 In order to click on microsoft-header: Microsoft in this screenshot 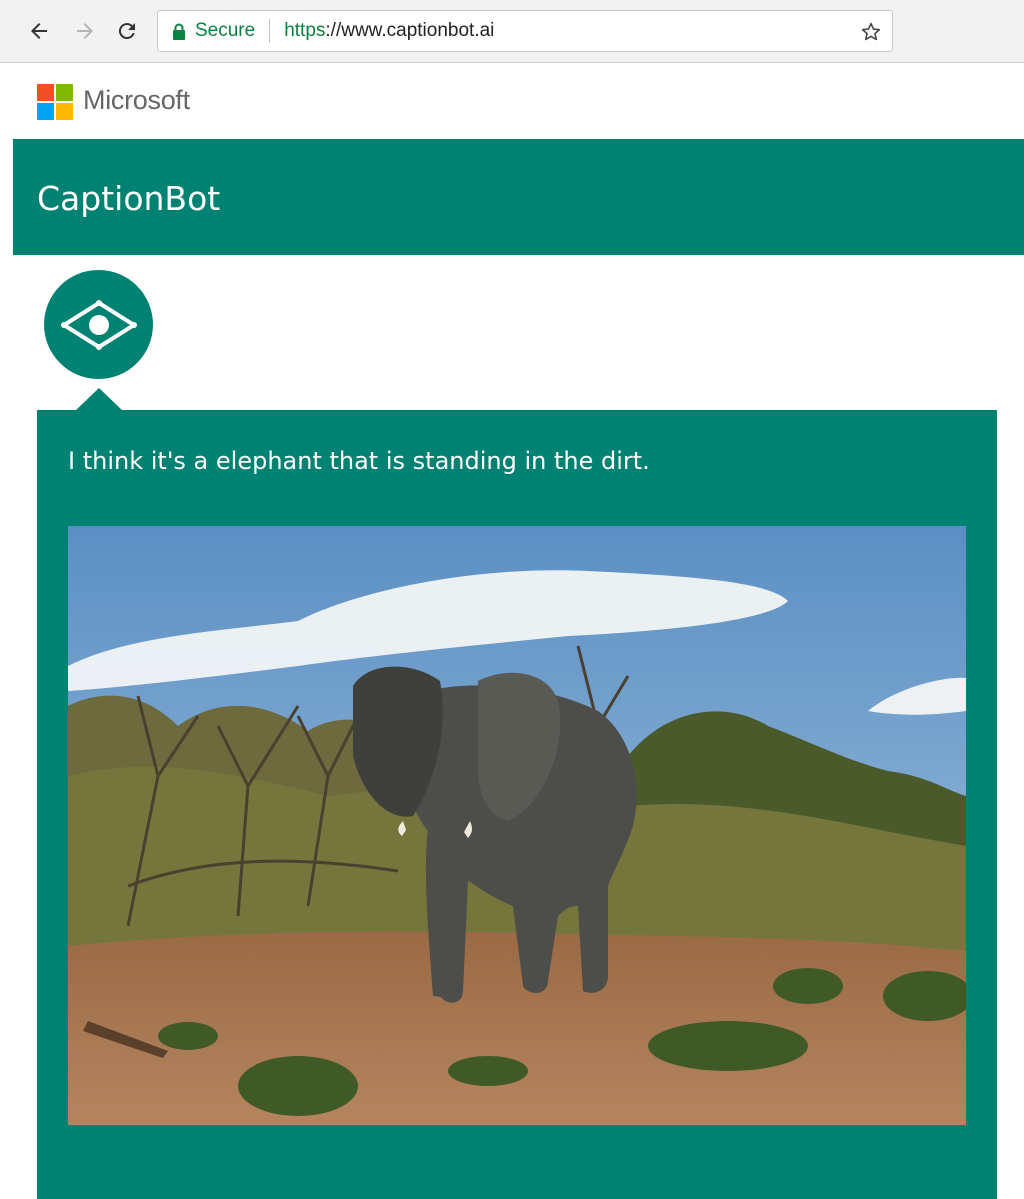, I will do `click(518, 101)`.